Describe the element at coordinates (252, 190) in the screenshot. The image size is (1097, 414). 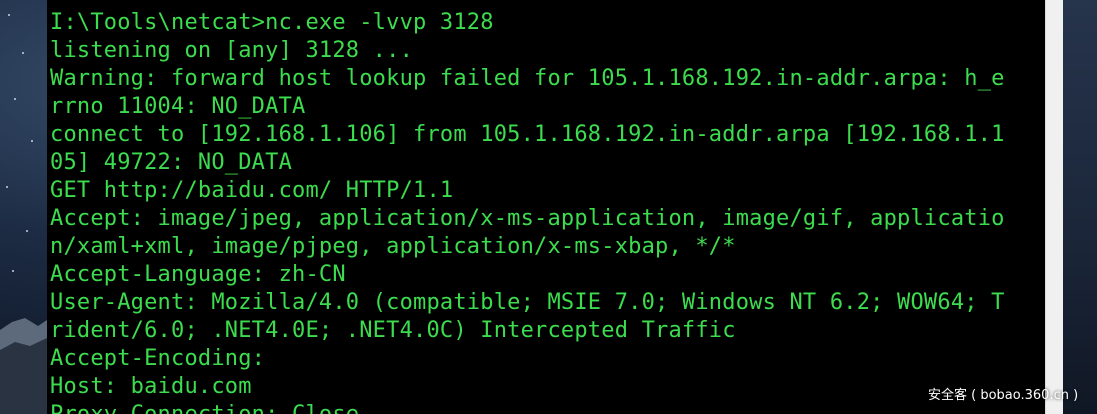
I see `terminal-line: GET http://baidu.com/ HTTP/1.1` at that location.